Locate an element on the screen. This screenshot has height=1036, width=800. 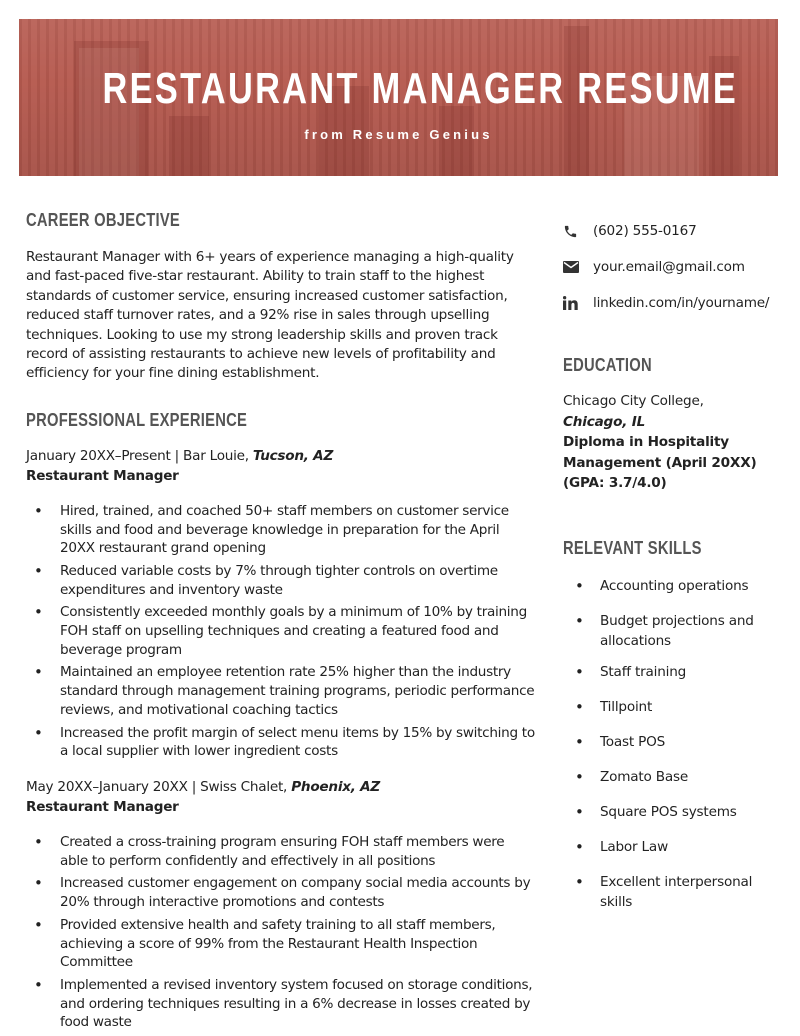
degree-line-1: Diploma in Hospitality is located at coordinates (646, 442).